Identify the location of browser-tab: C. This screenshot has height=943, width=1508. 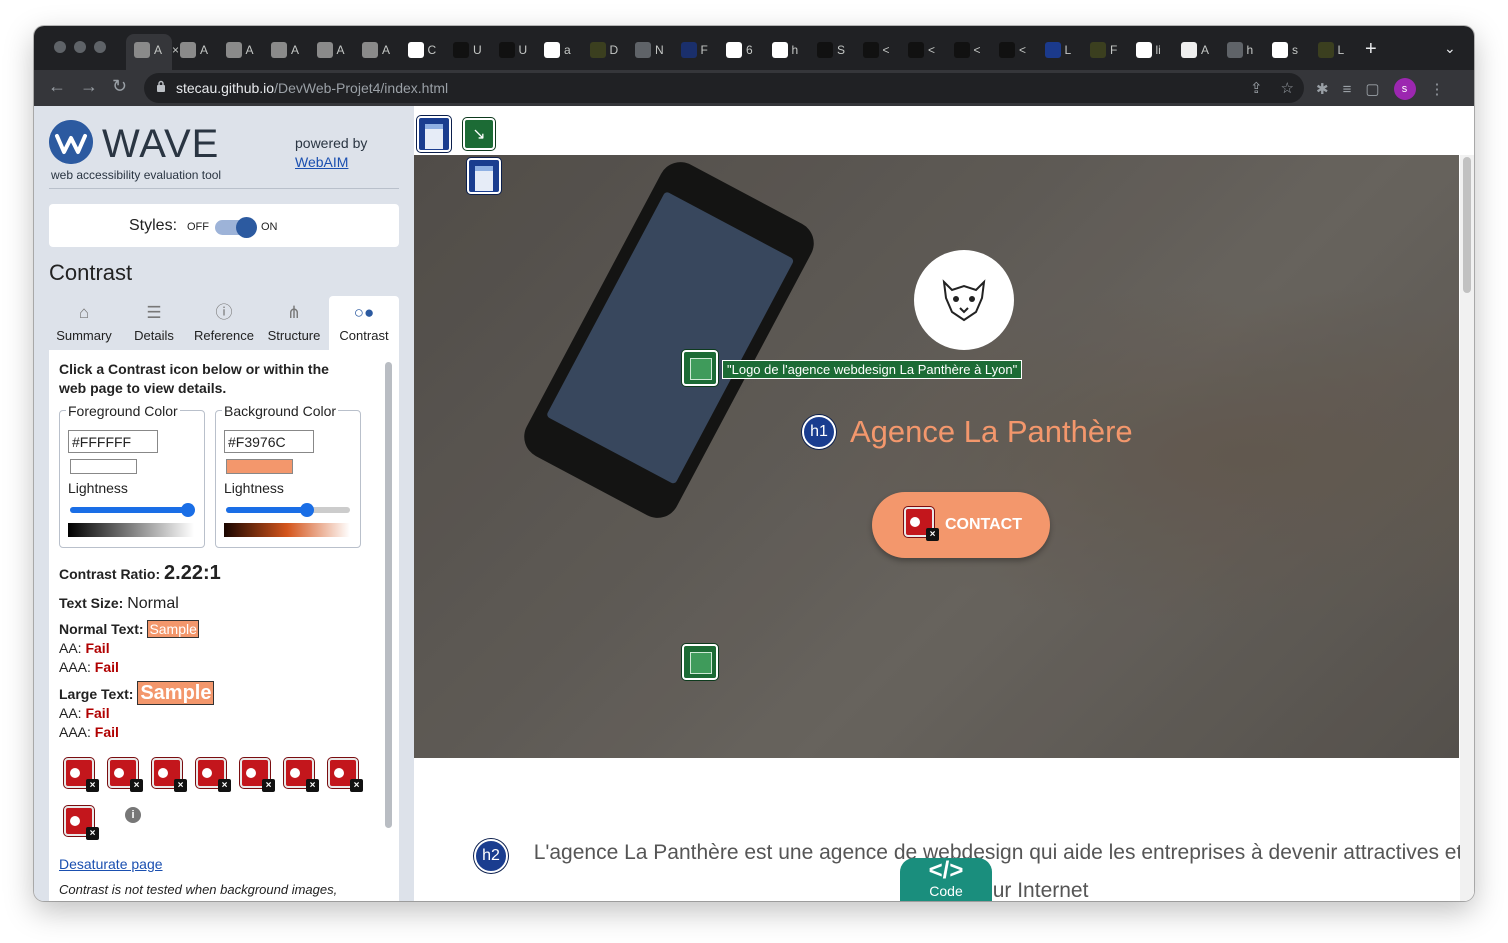
(421, 50).